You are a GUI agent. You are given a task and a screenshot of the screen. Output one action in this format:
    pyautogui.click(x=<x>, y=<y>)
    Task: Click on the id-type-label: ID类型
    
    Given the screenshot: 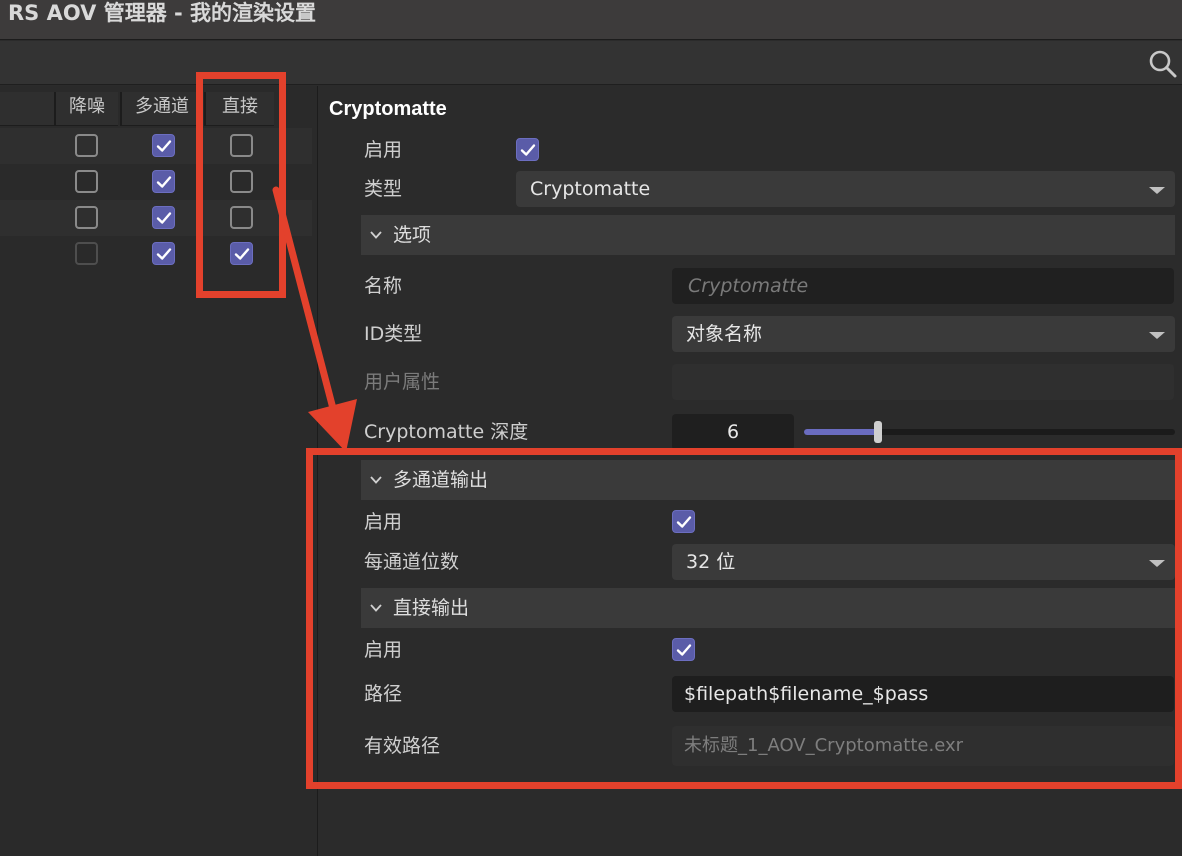 What is the action you would take?
    pyautogui.click(x=393, y=334)
    